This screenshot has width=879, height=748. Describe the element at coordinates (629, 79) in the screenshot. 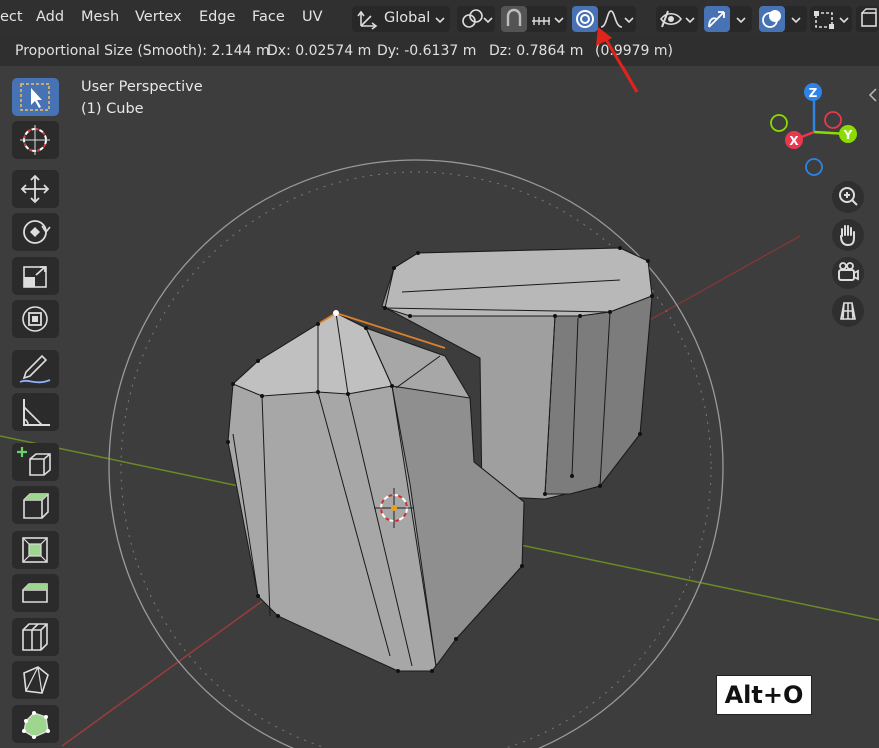

I see `annotation-arrow` at that location.